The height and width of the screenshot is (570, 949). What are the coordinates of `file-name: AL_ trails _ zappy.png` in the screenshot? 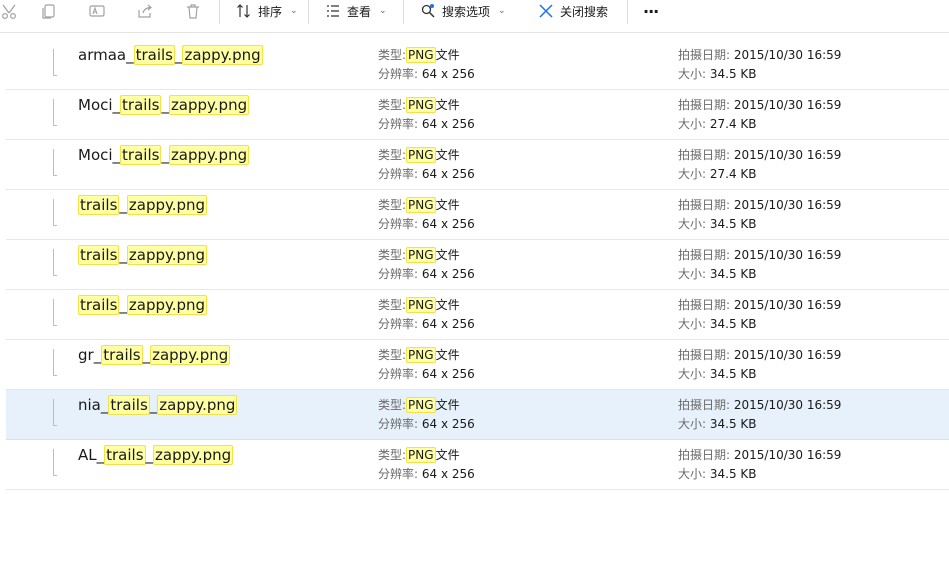 It's located at (156, 455).